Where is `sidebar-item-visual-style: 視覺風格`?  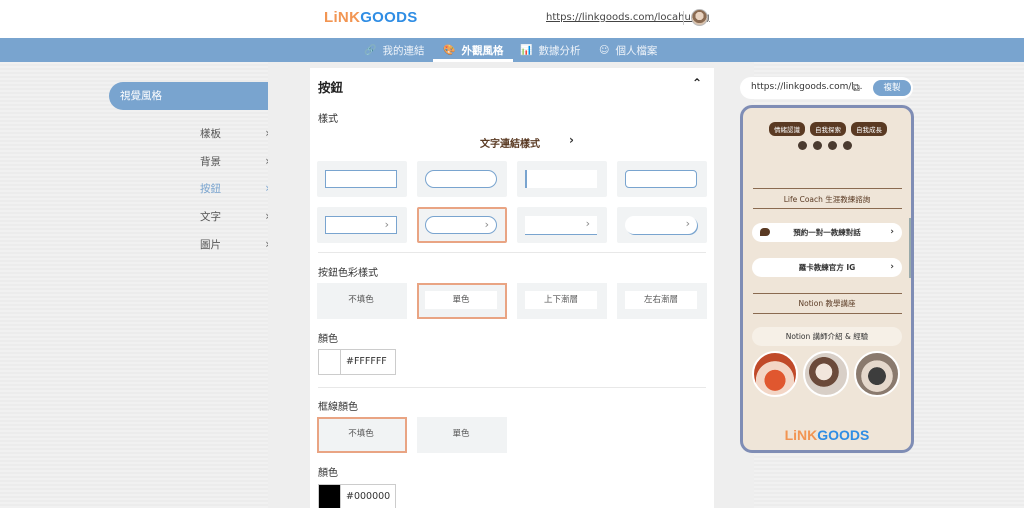 sidebar-item-visual-style: 視覺風格 is located at coordinates (196, 96).